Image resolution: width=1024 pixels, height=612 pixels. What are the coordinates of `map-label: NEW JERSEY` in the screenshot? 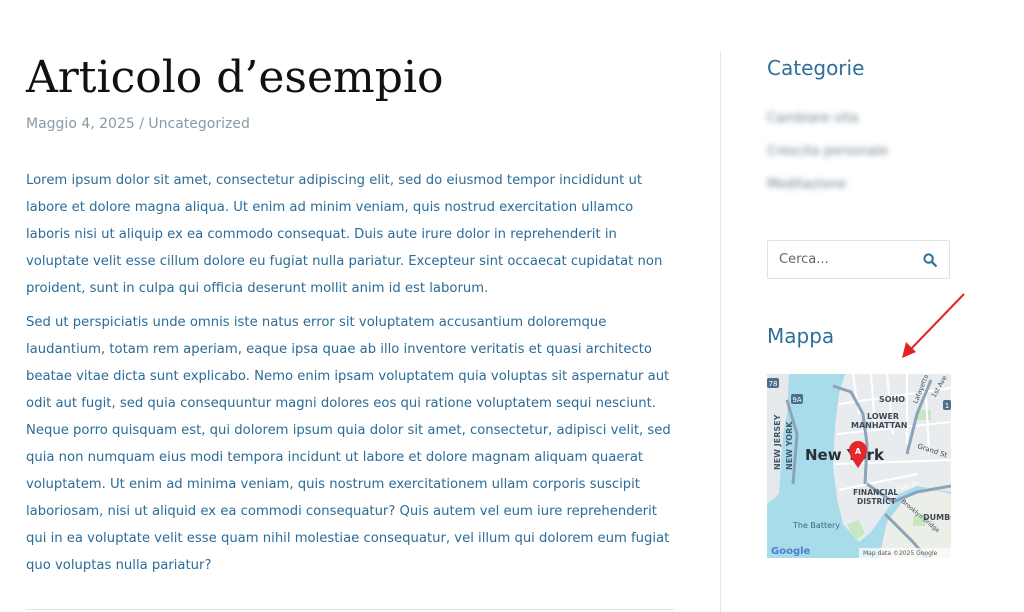 It's located at (777, 442).